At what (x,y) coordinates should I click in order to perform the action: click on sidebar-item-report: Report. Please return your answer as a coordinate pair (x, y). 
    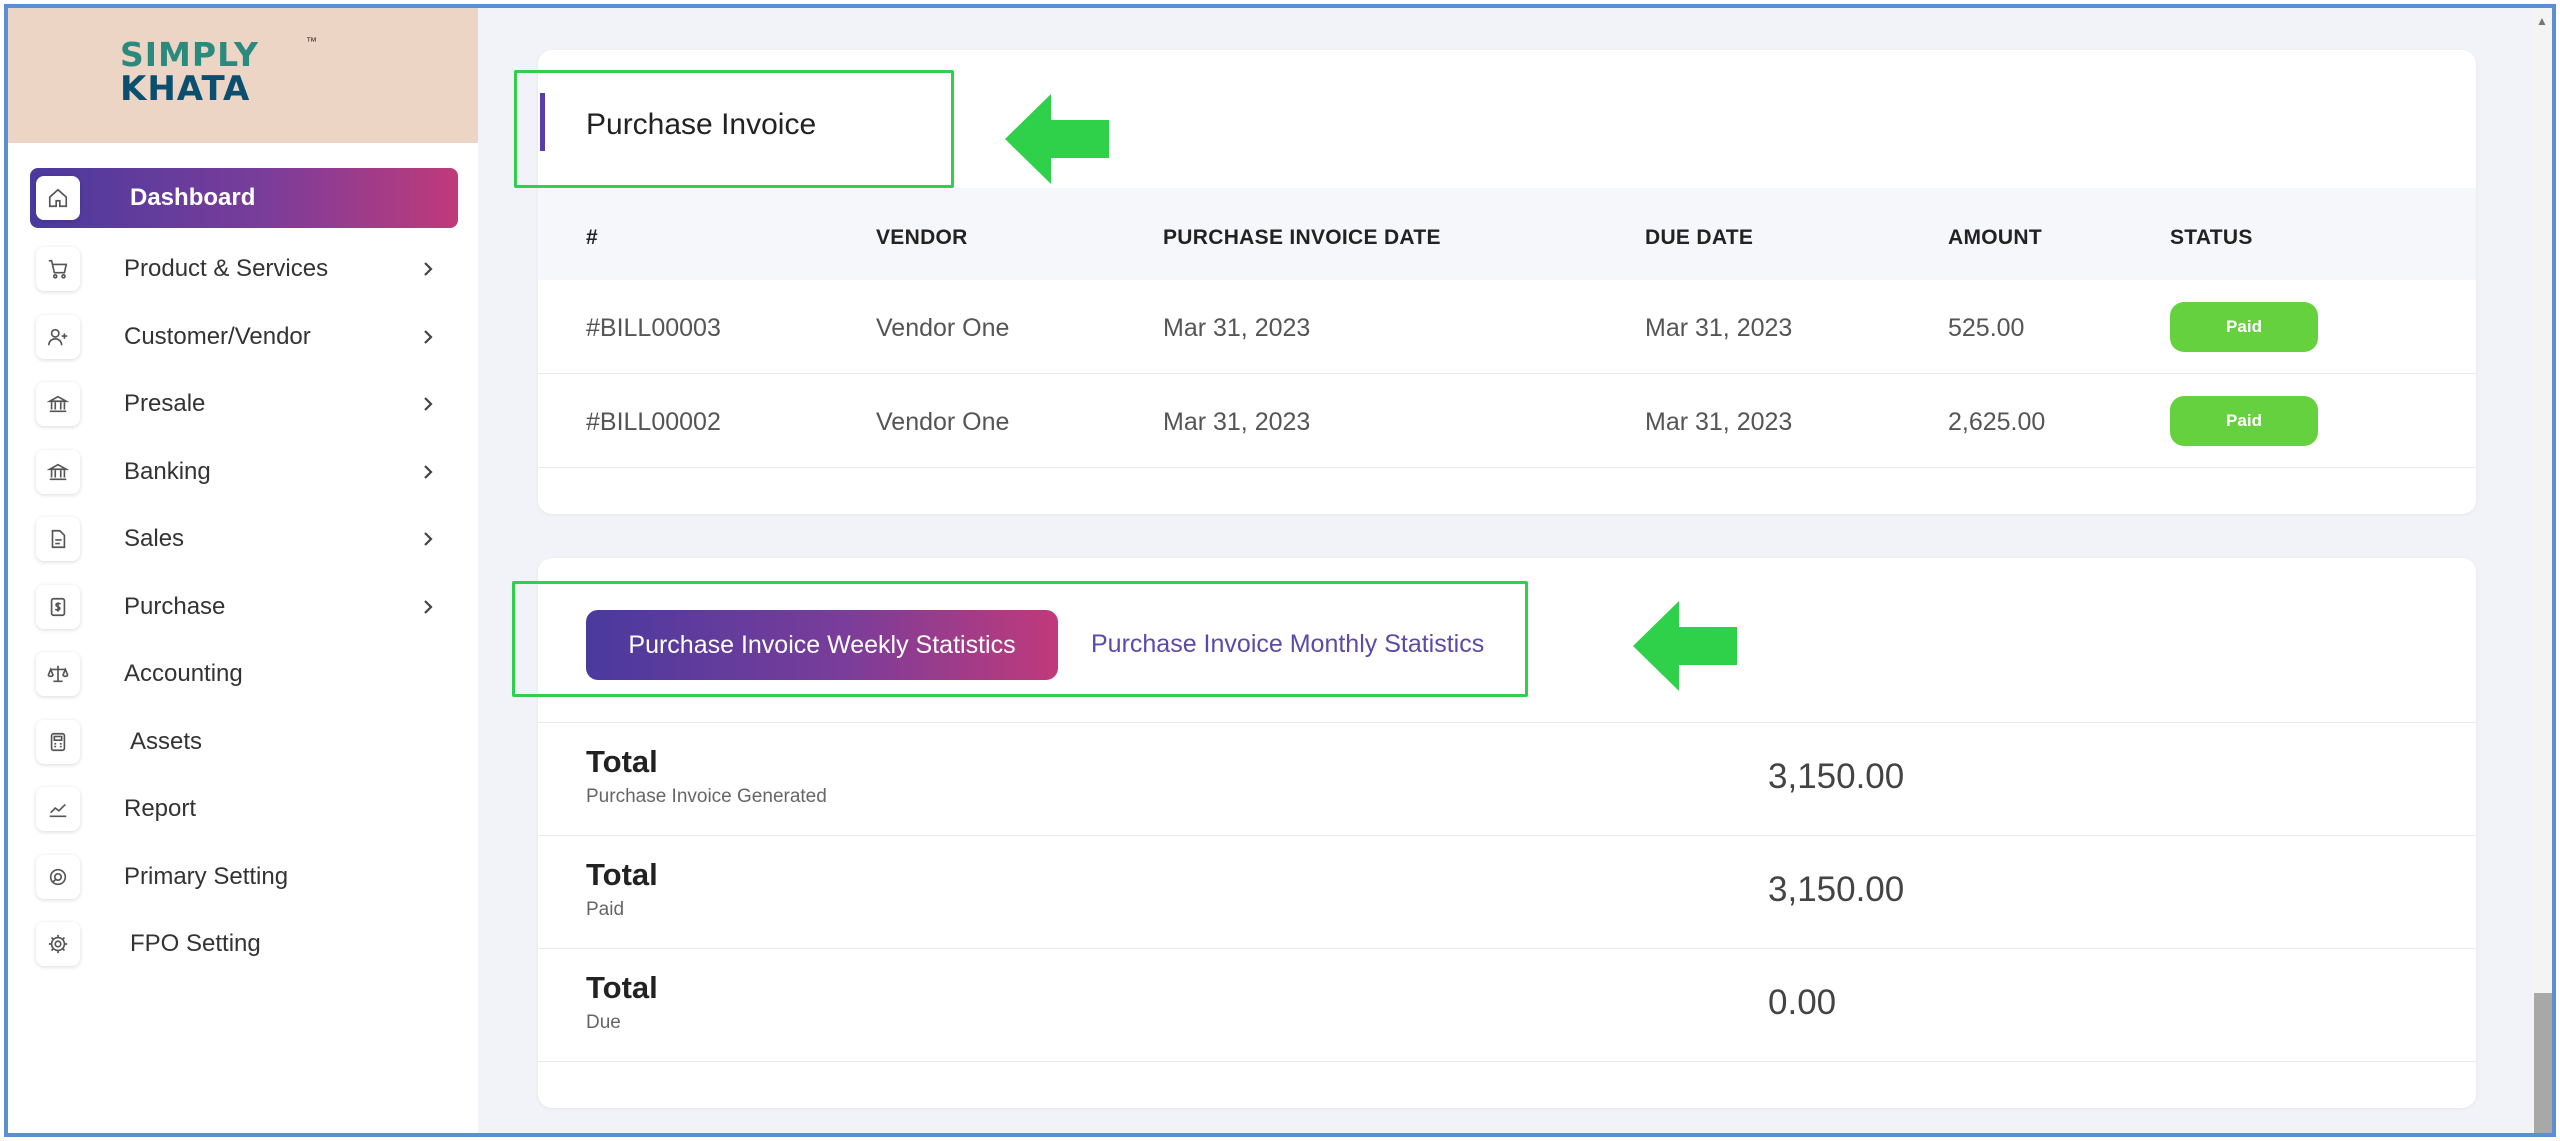
    Looking at the image, I should click on (244, 810).